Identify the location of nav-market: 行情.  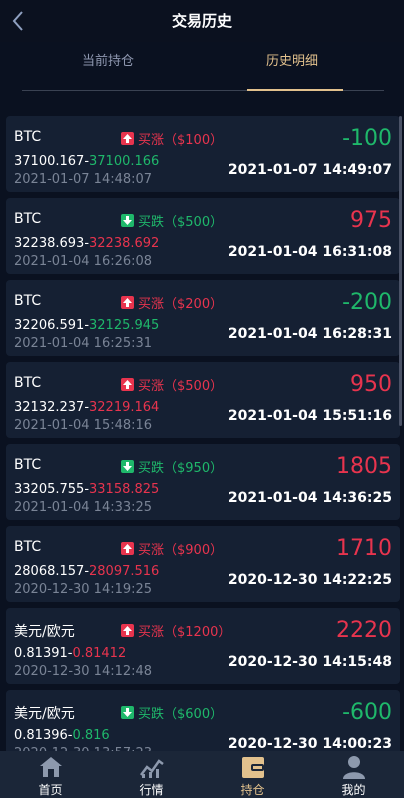
(151, 774).